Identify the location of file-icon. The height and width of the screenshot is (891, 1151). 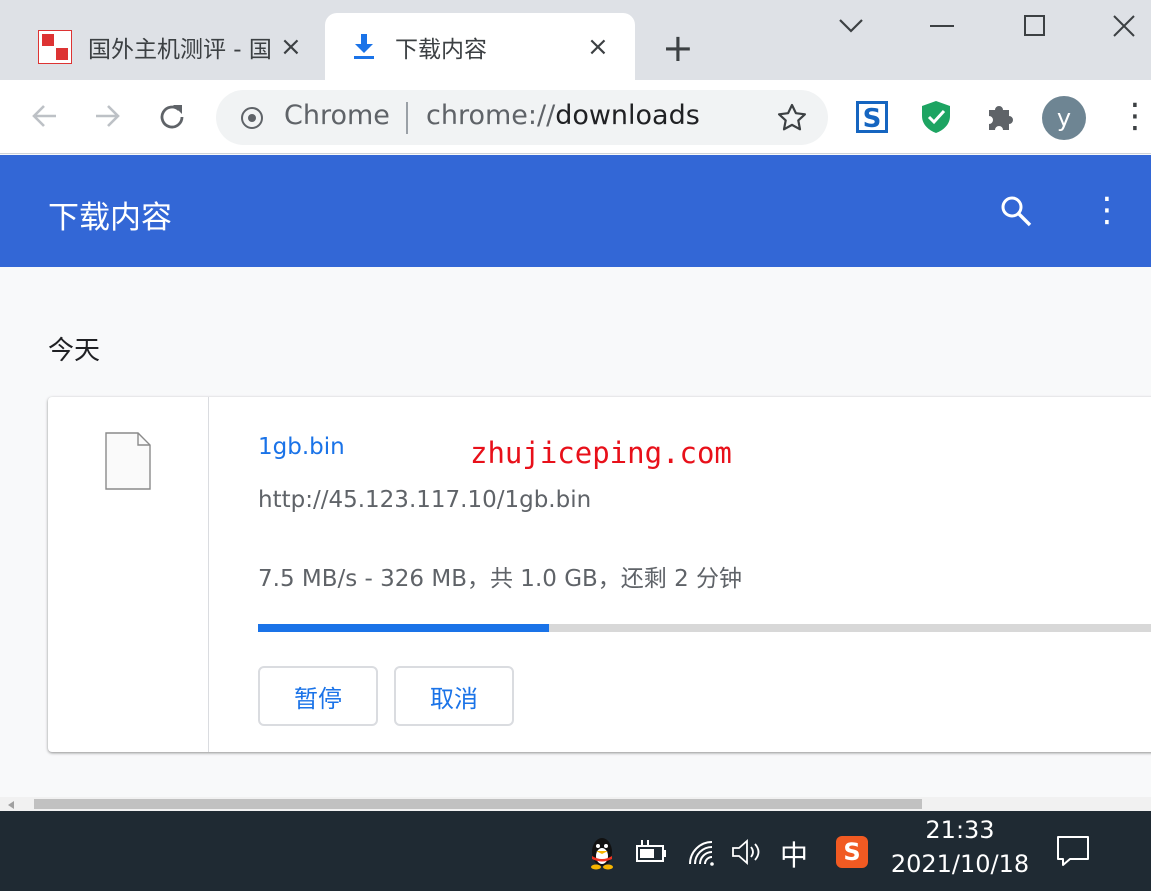
(128, 461).